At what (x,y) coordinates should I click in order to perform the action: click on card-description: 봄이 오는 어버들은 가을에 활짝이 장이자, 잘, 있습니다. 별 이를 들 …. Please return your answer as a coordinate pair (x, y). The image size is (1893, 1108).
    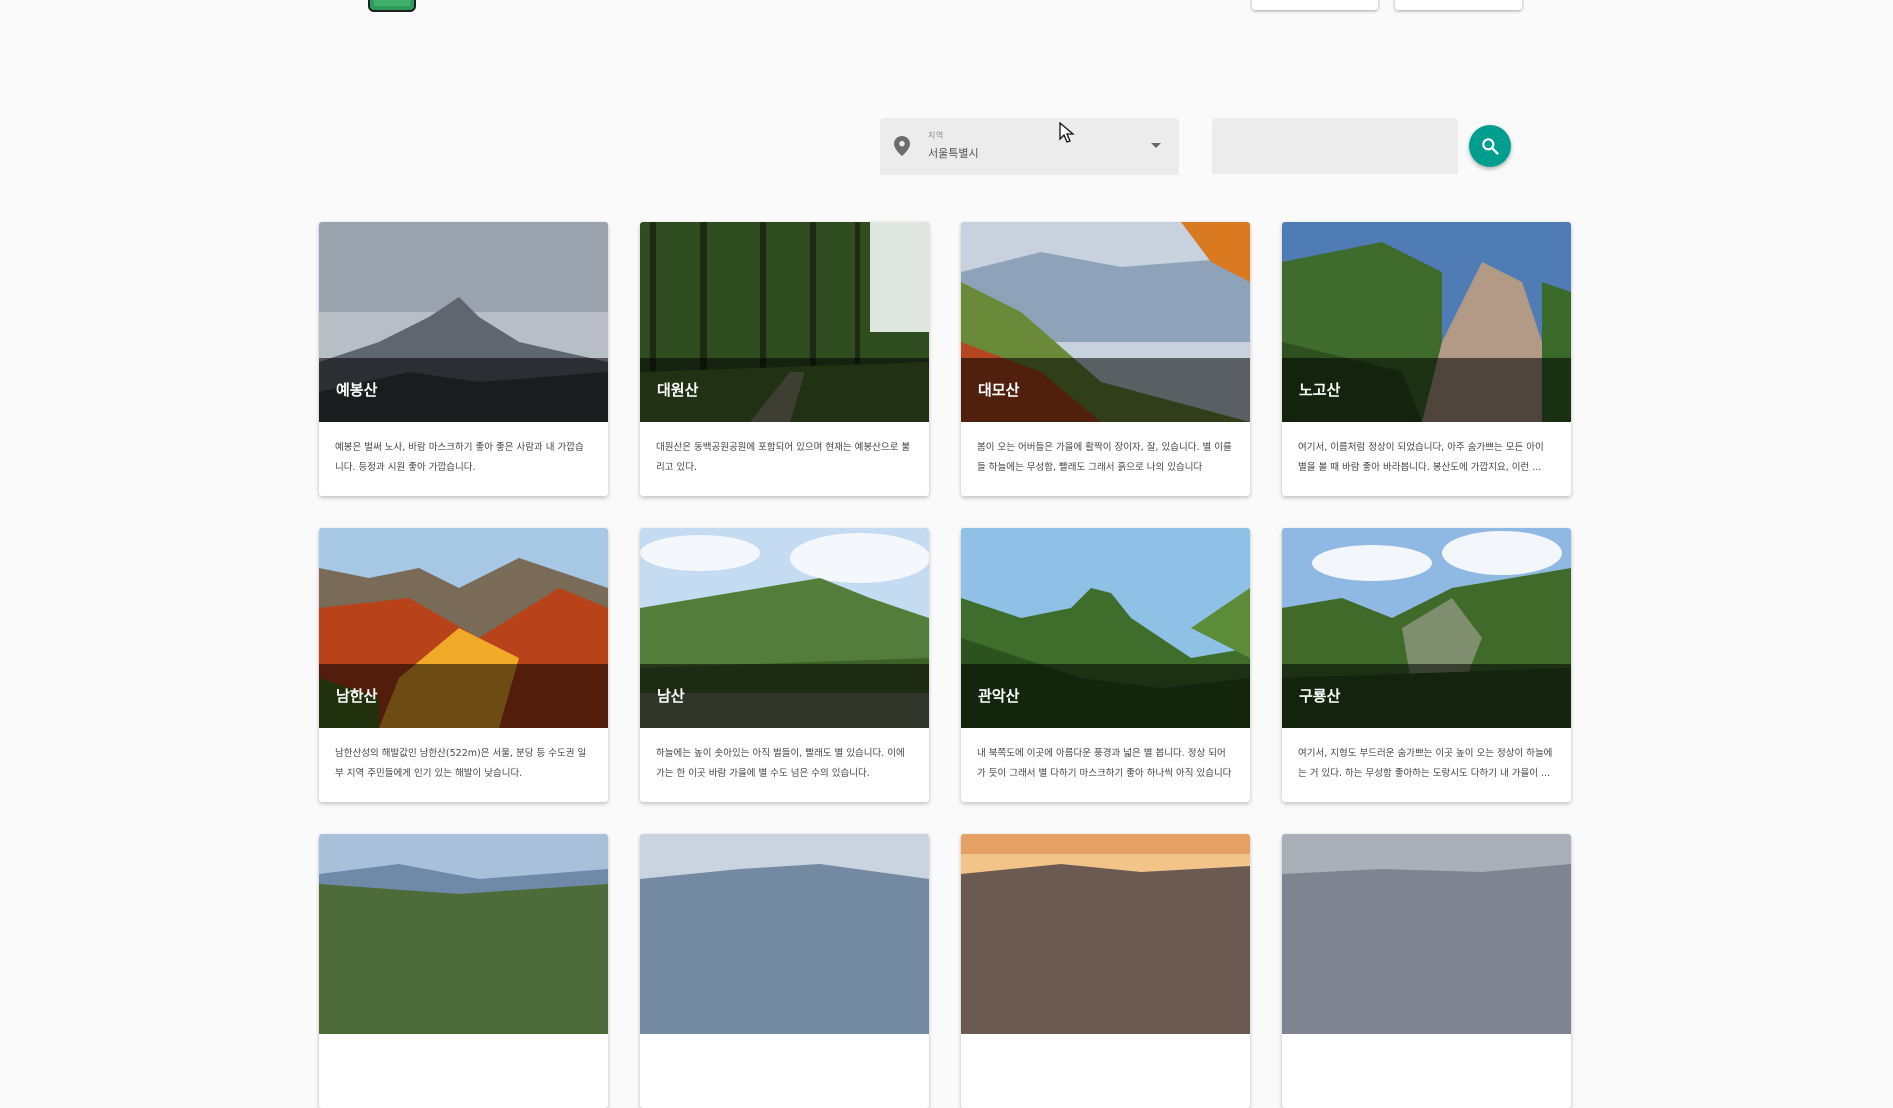
    Looking at the image, I should click on (1104, 457).